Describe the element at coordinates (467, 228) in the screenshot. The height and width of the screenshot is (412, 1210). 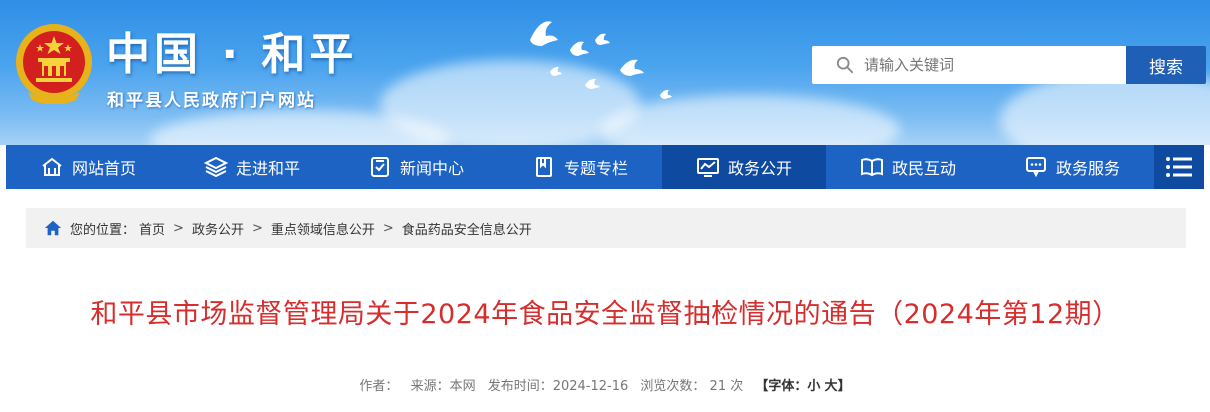
I see `breadcrumb-link-food-drug: 食品药品安全信息公开` at that location.